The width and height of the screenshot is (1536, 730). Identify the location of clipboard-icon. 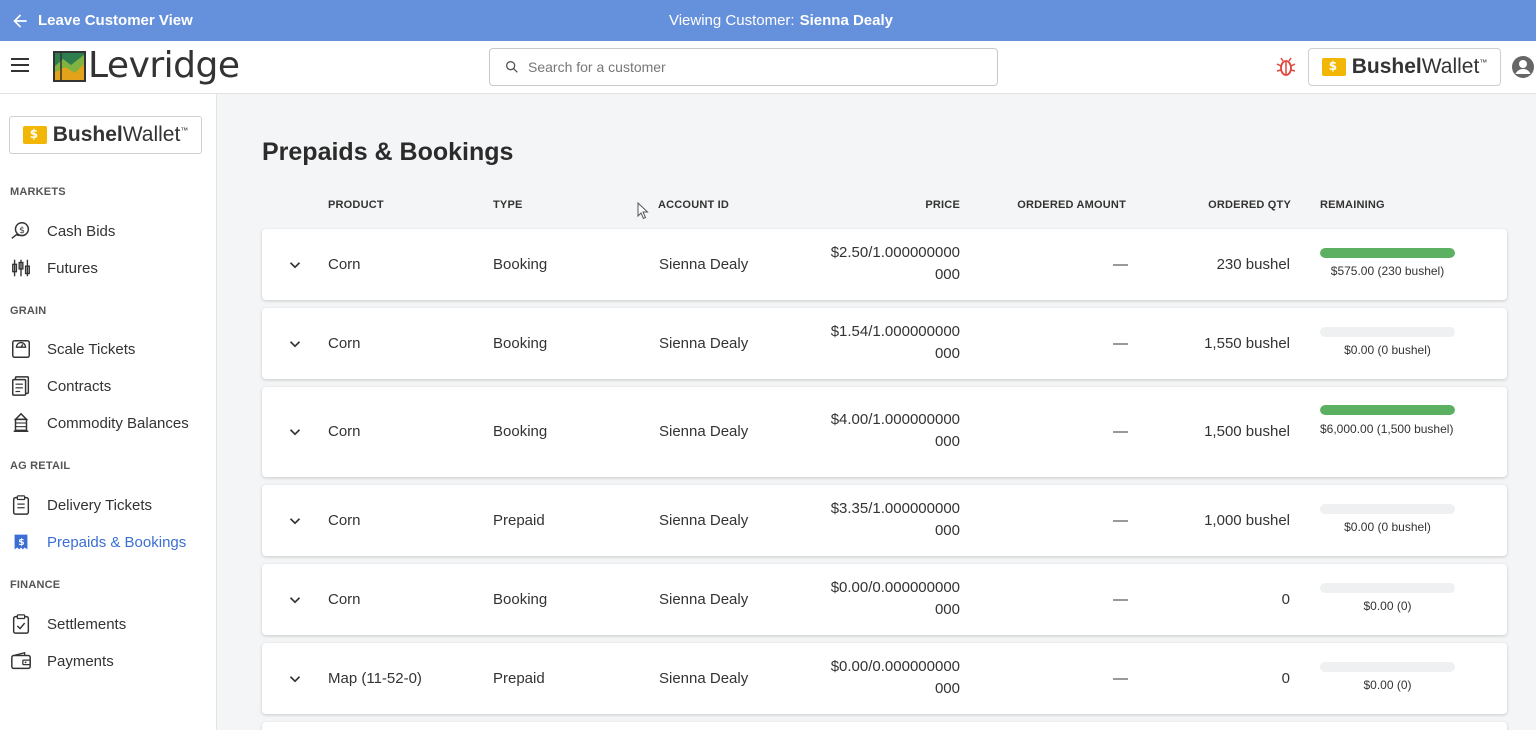
(21, 505).